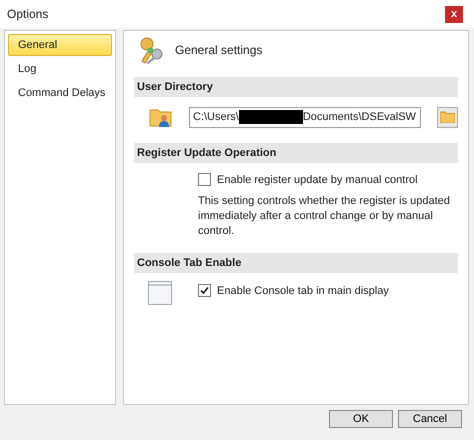  I want to click on path-text: C:\Users\, so click(216, 117).